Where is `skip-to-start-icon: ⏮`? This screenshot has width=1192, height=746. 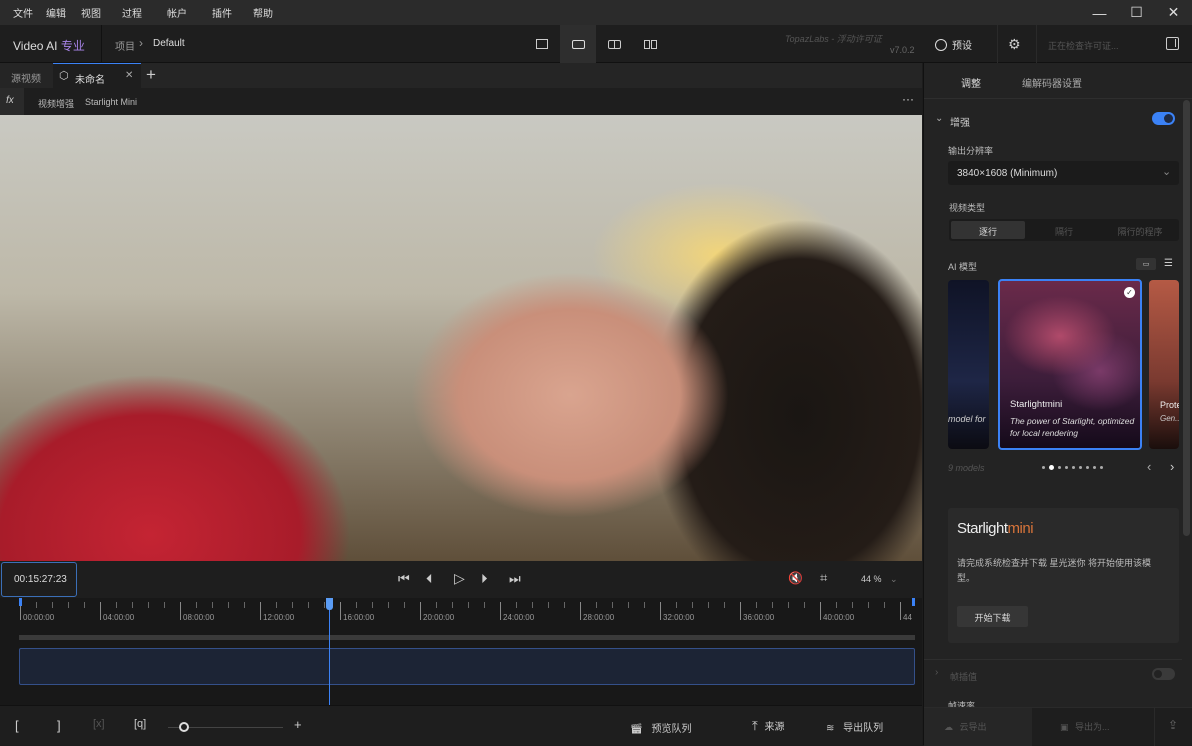 skip-to-start-icon: ⏮ is located at coordinates (404, 579).